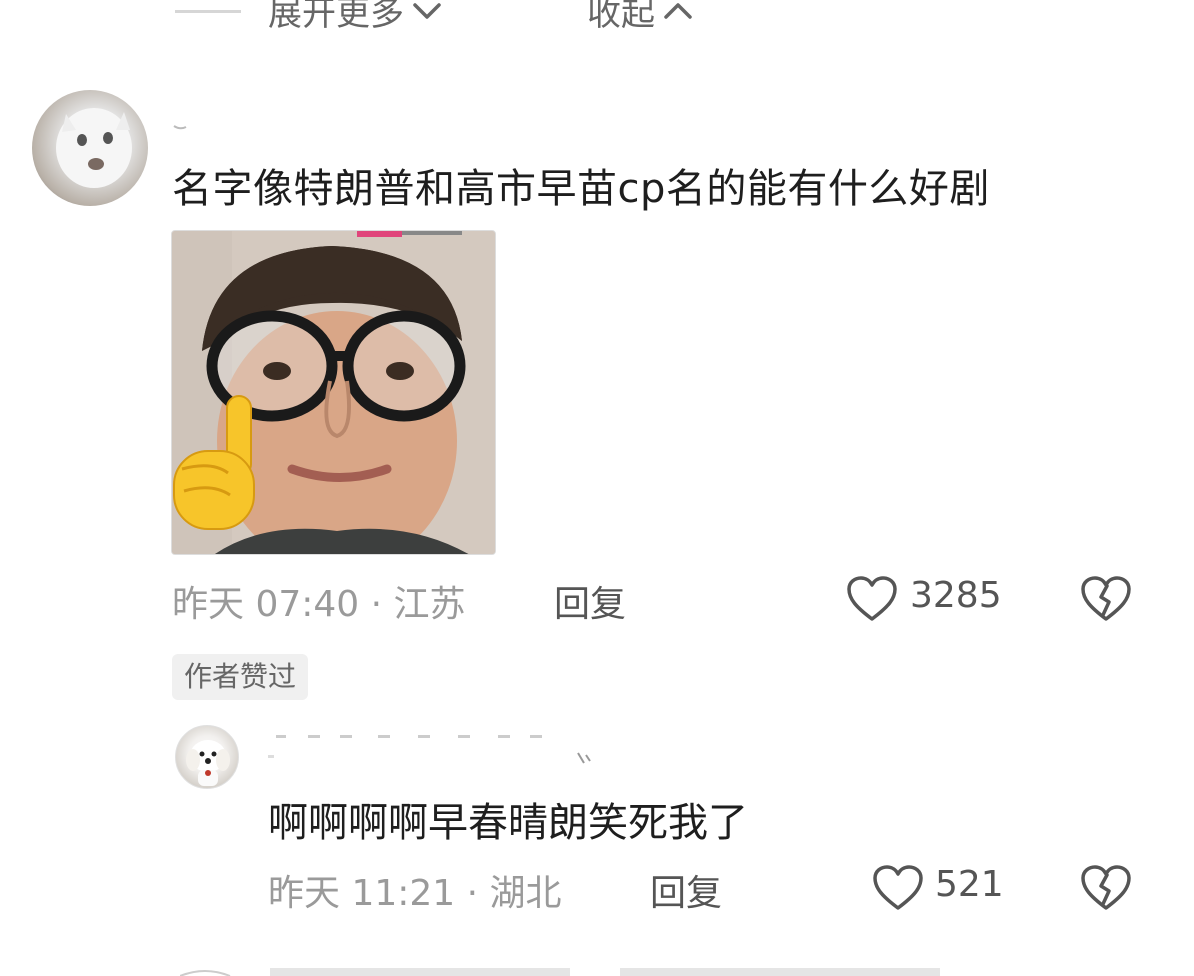 This screenshot has height=976, width=1194. Describe the element at coordinates (678, 10) in the screenshot. I see `chevron-up-icon` at that location.